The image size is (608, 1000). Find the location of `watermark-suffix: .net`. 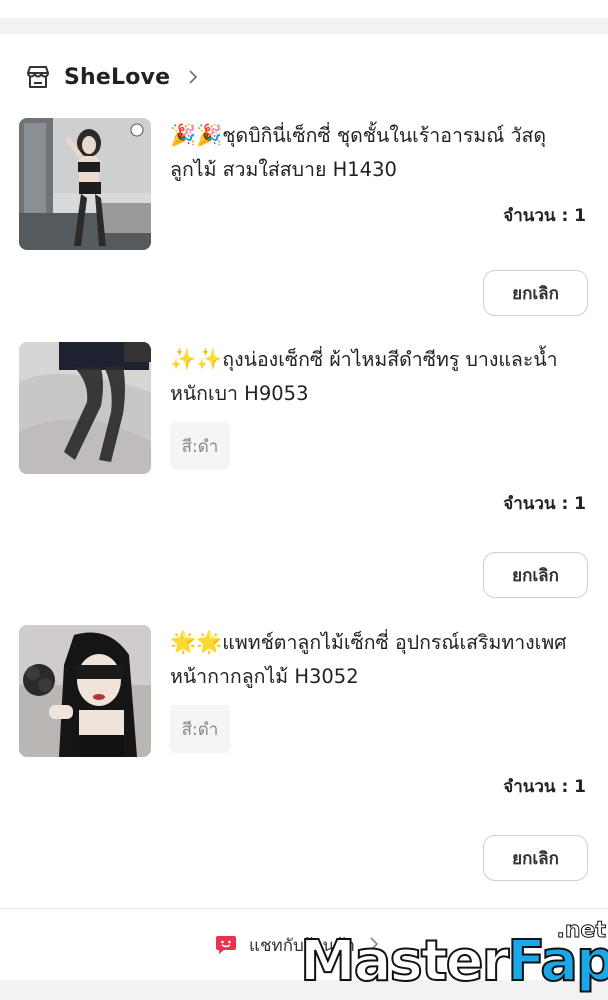

watermark-suffix: .net is located at coordinates (581, 931).